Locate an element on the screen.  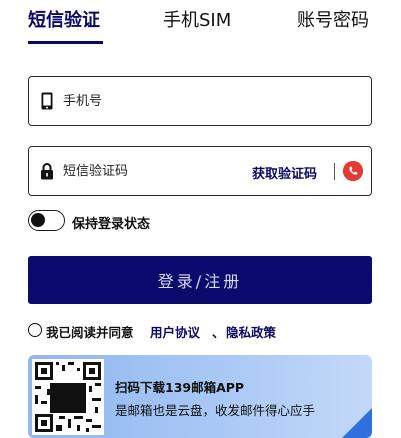
sms-code-input is located at coordinates (150, 171).